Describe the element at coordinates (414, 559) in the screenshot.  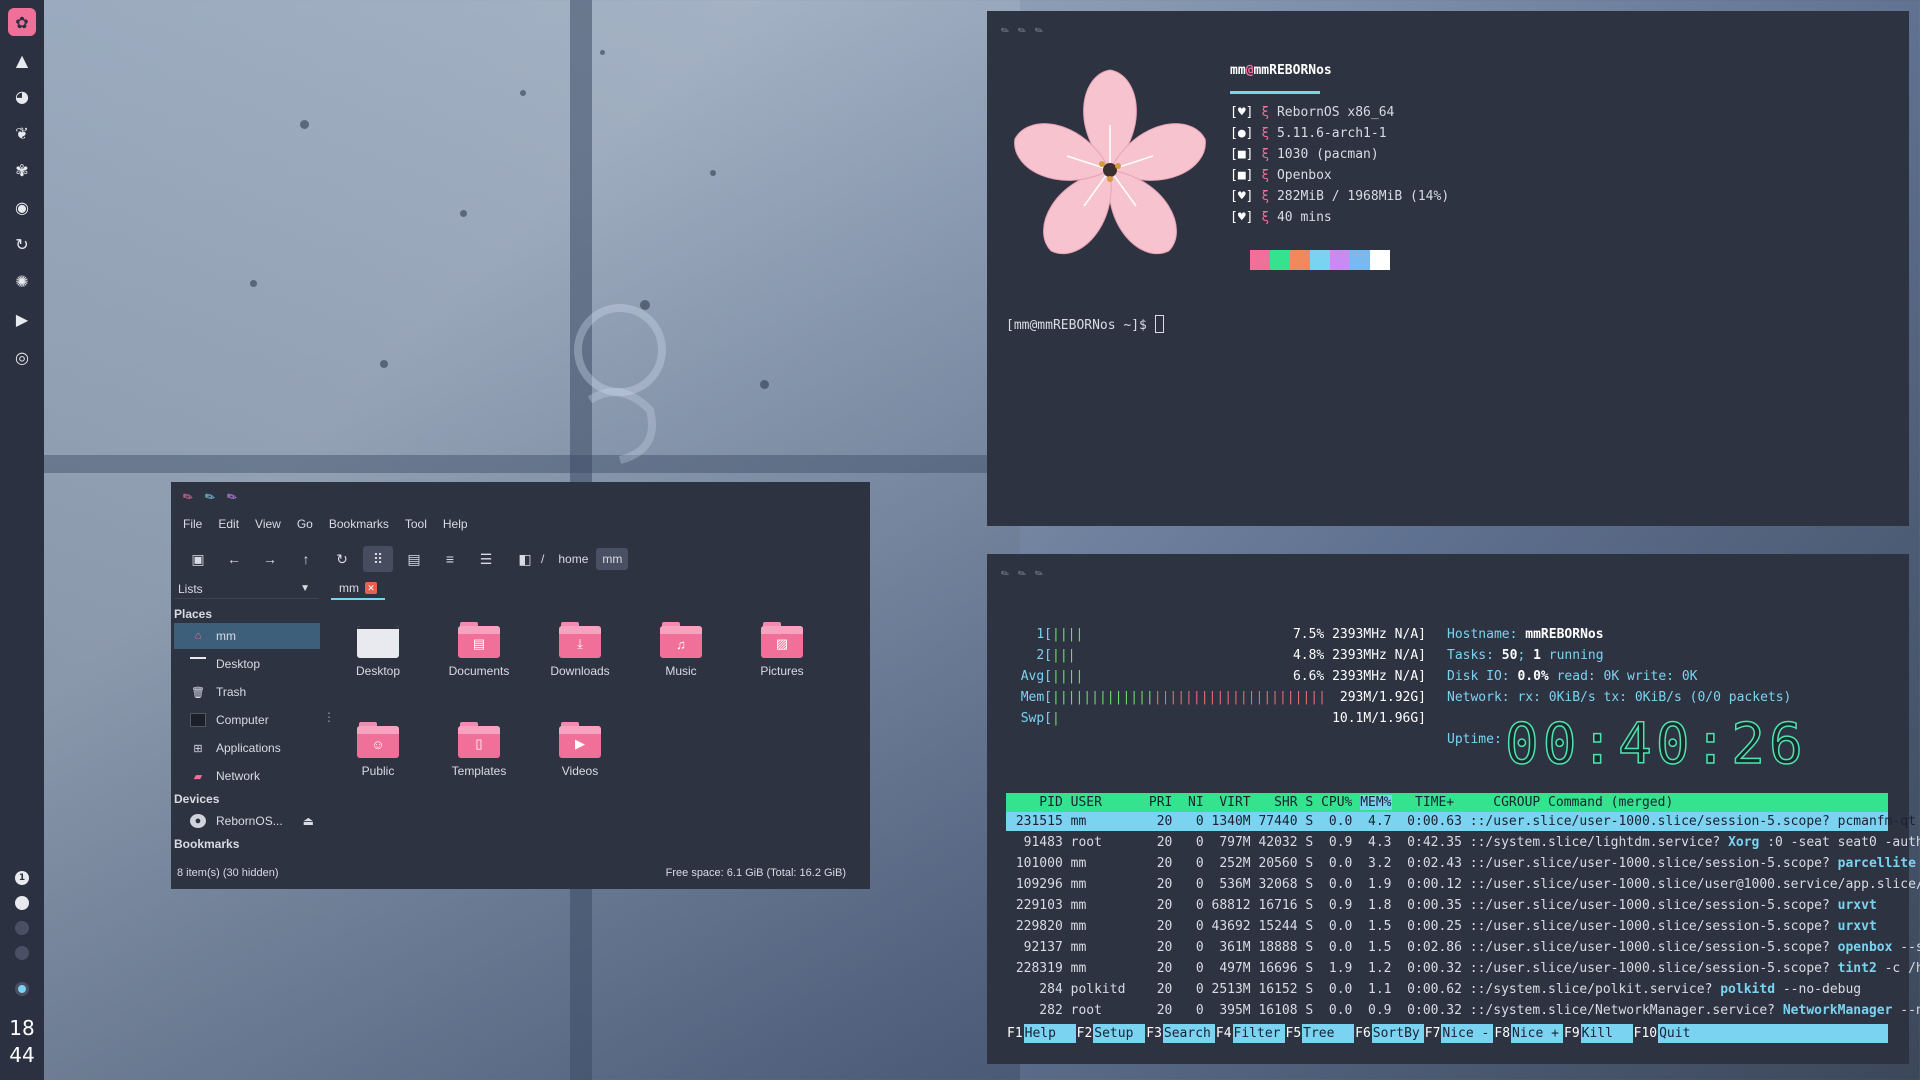
I see `thumbnail-view-icon: ▤` at that location.